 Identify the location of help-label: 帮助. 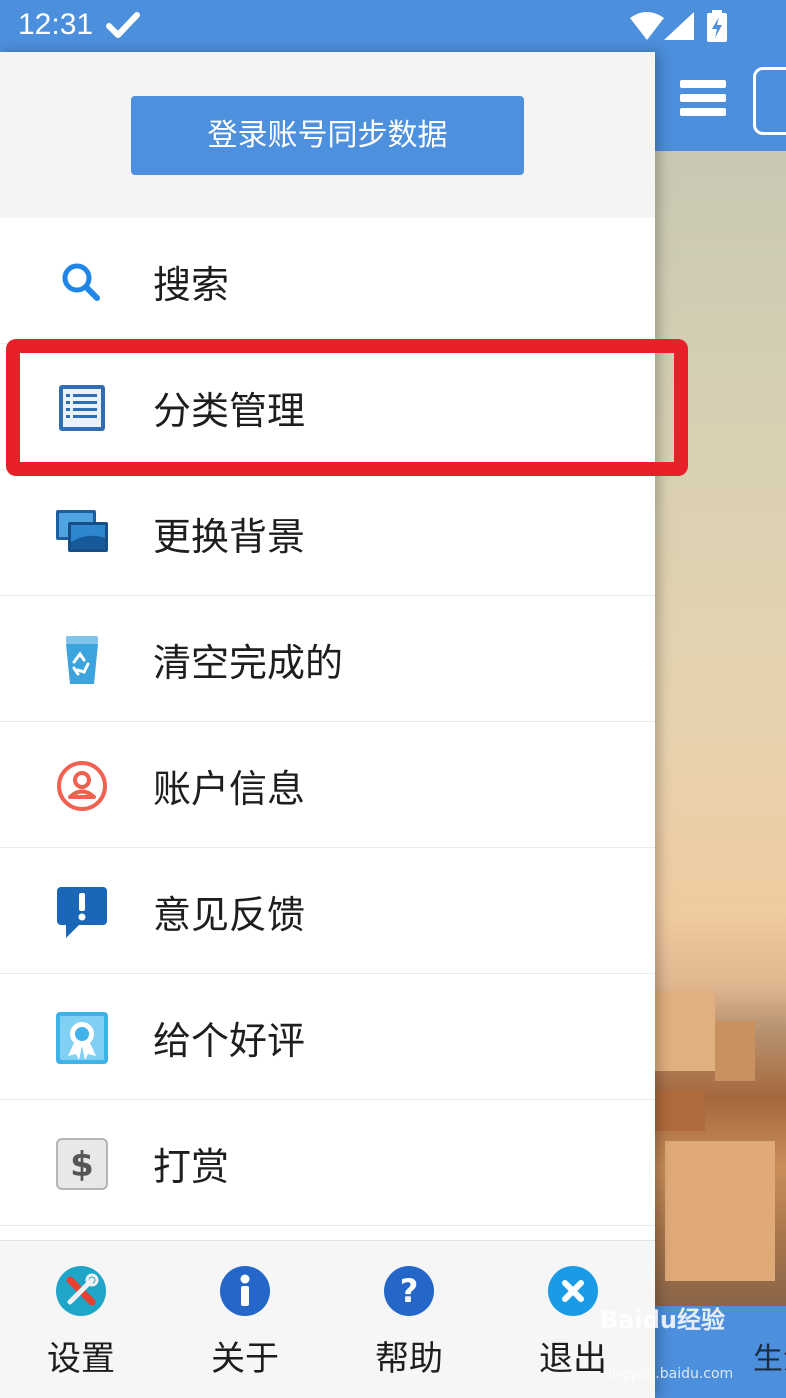
(409, 1359).